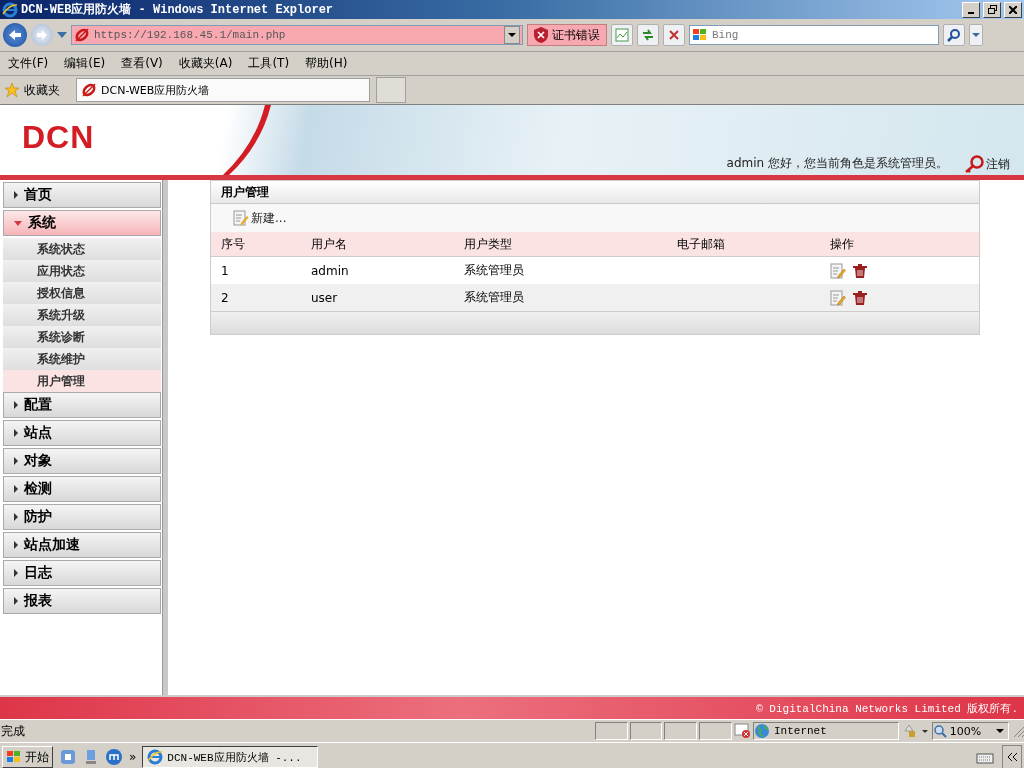  I want to click on status-text: 完成, so click(13, 731).